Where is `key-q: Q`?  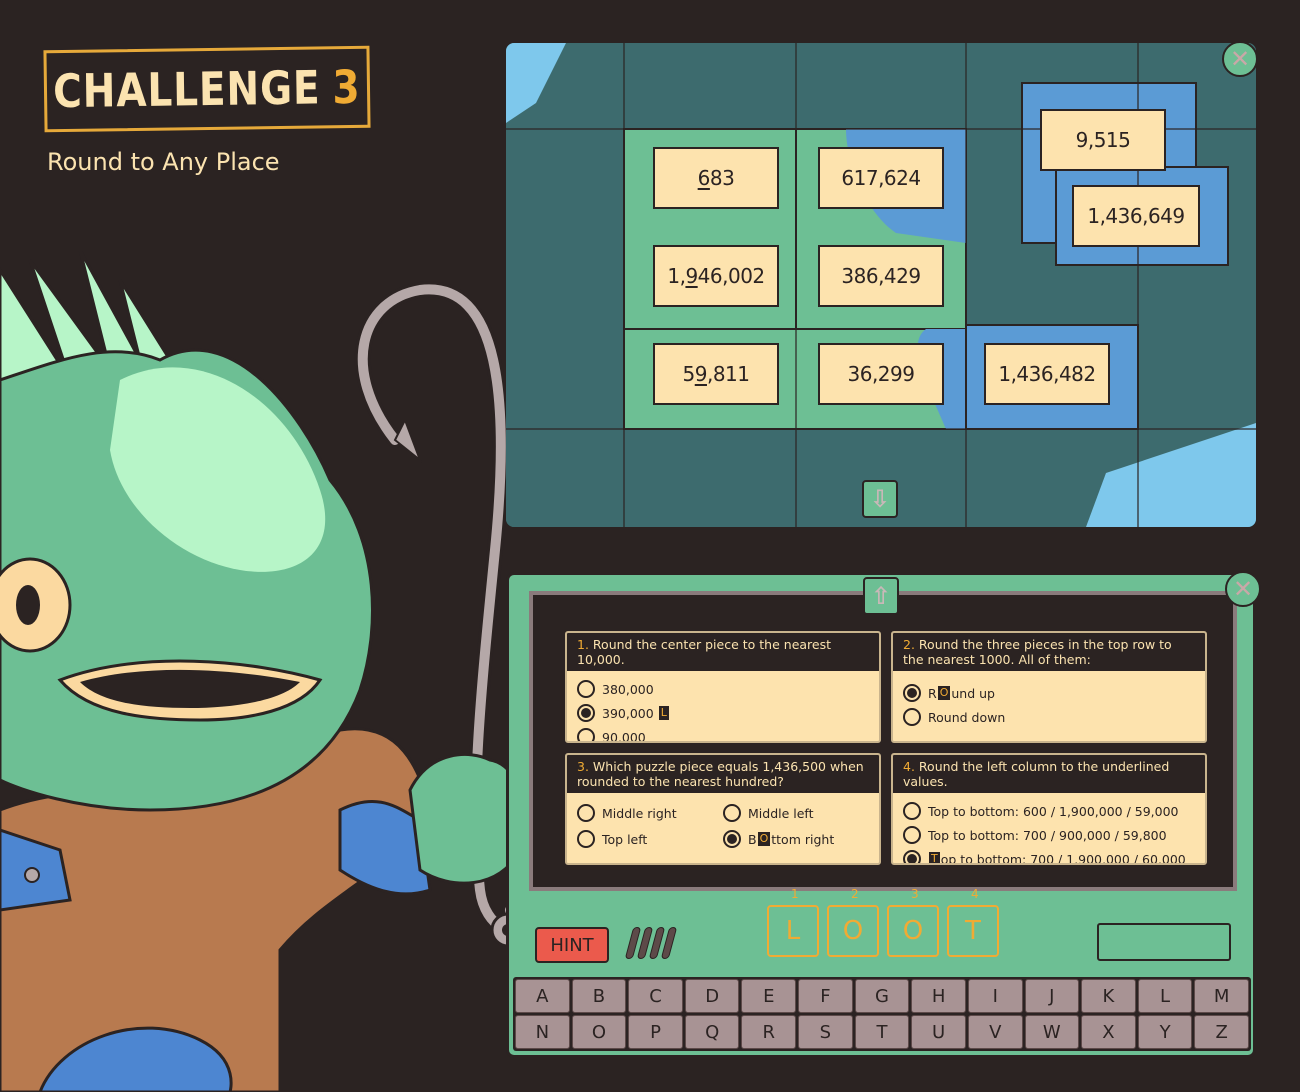
key-q: Q is located at coordinates (712, 1032).